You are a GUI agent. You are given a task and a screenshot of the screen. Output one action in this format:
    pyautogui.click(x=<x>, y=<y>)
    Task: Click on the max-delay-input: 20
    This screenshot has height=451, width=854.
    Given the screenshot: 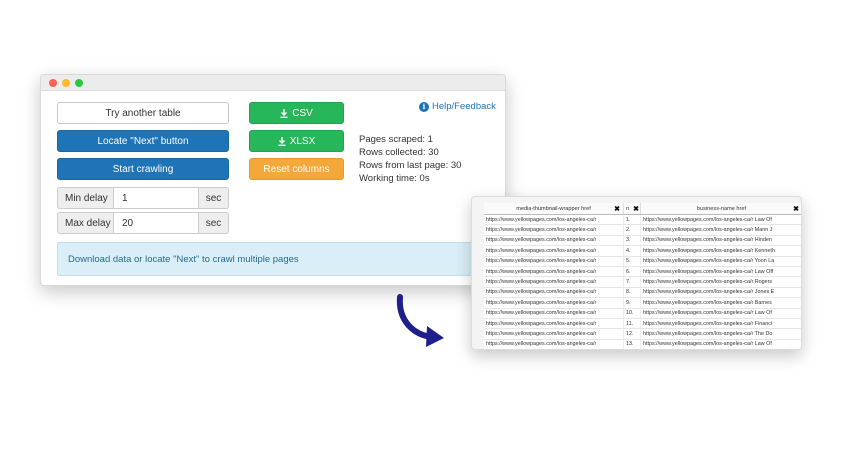 What is the action you would take?
    pyautogui.click(x=156, y=223)
    